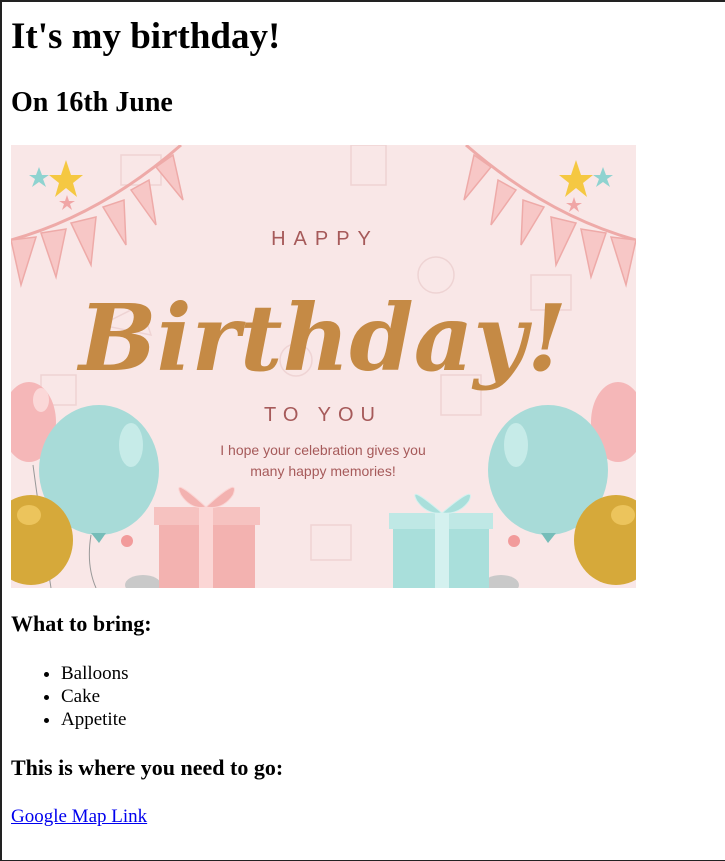 Image resolution: width=725 pixels, height=861 pixels. What do you see at coordinates (323, 415) in the screenshot?
I see `card-to-you-text: TO YOU` at bounding box center [323, 415].